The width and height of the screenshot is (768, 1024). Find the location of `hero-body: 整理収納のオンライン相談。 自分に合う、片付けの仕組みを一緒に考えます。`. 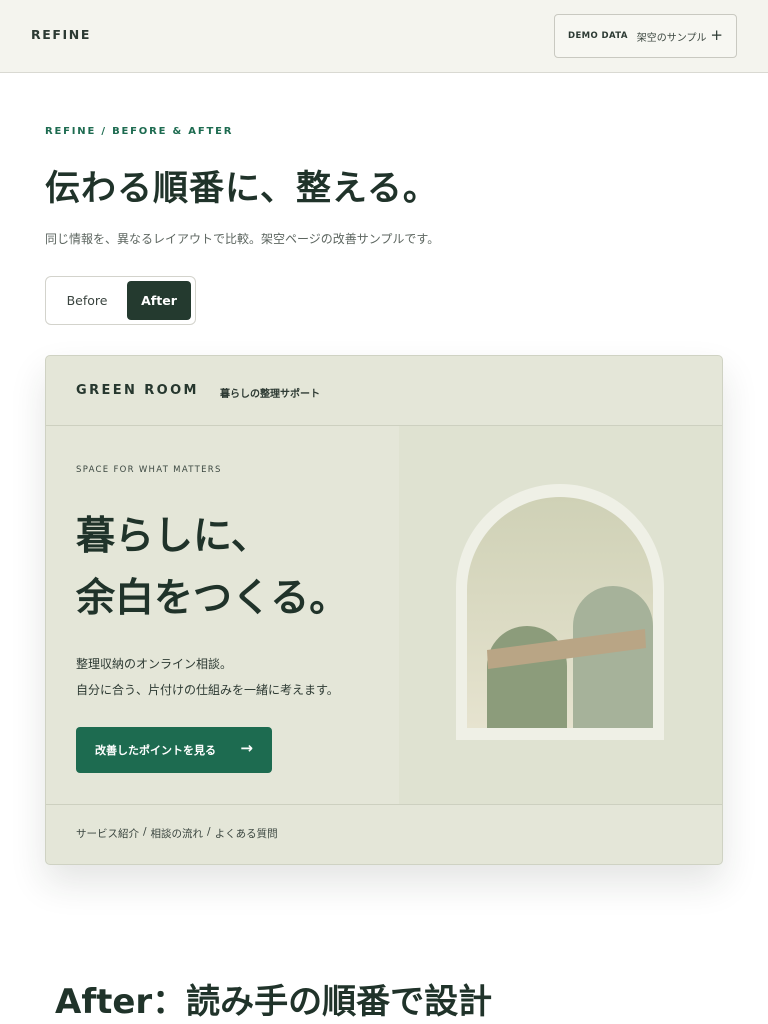

hero-body: 整理収納のオンライン相談。 自分に合う、片付けの仕組みを一緒に考えます。 is located at coordinates (207, 677).